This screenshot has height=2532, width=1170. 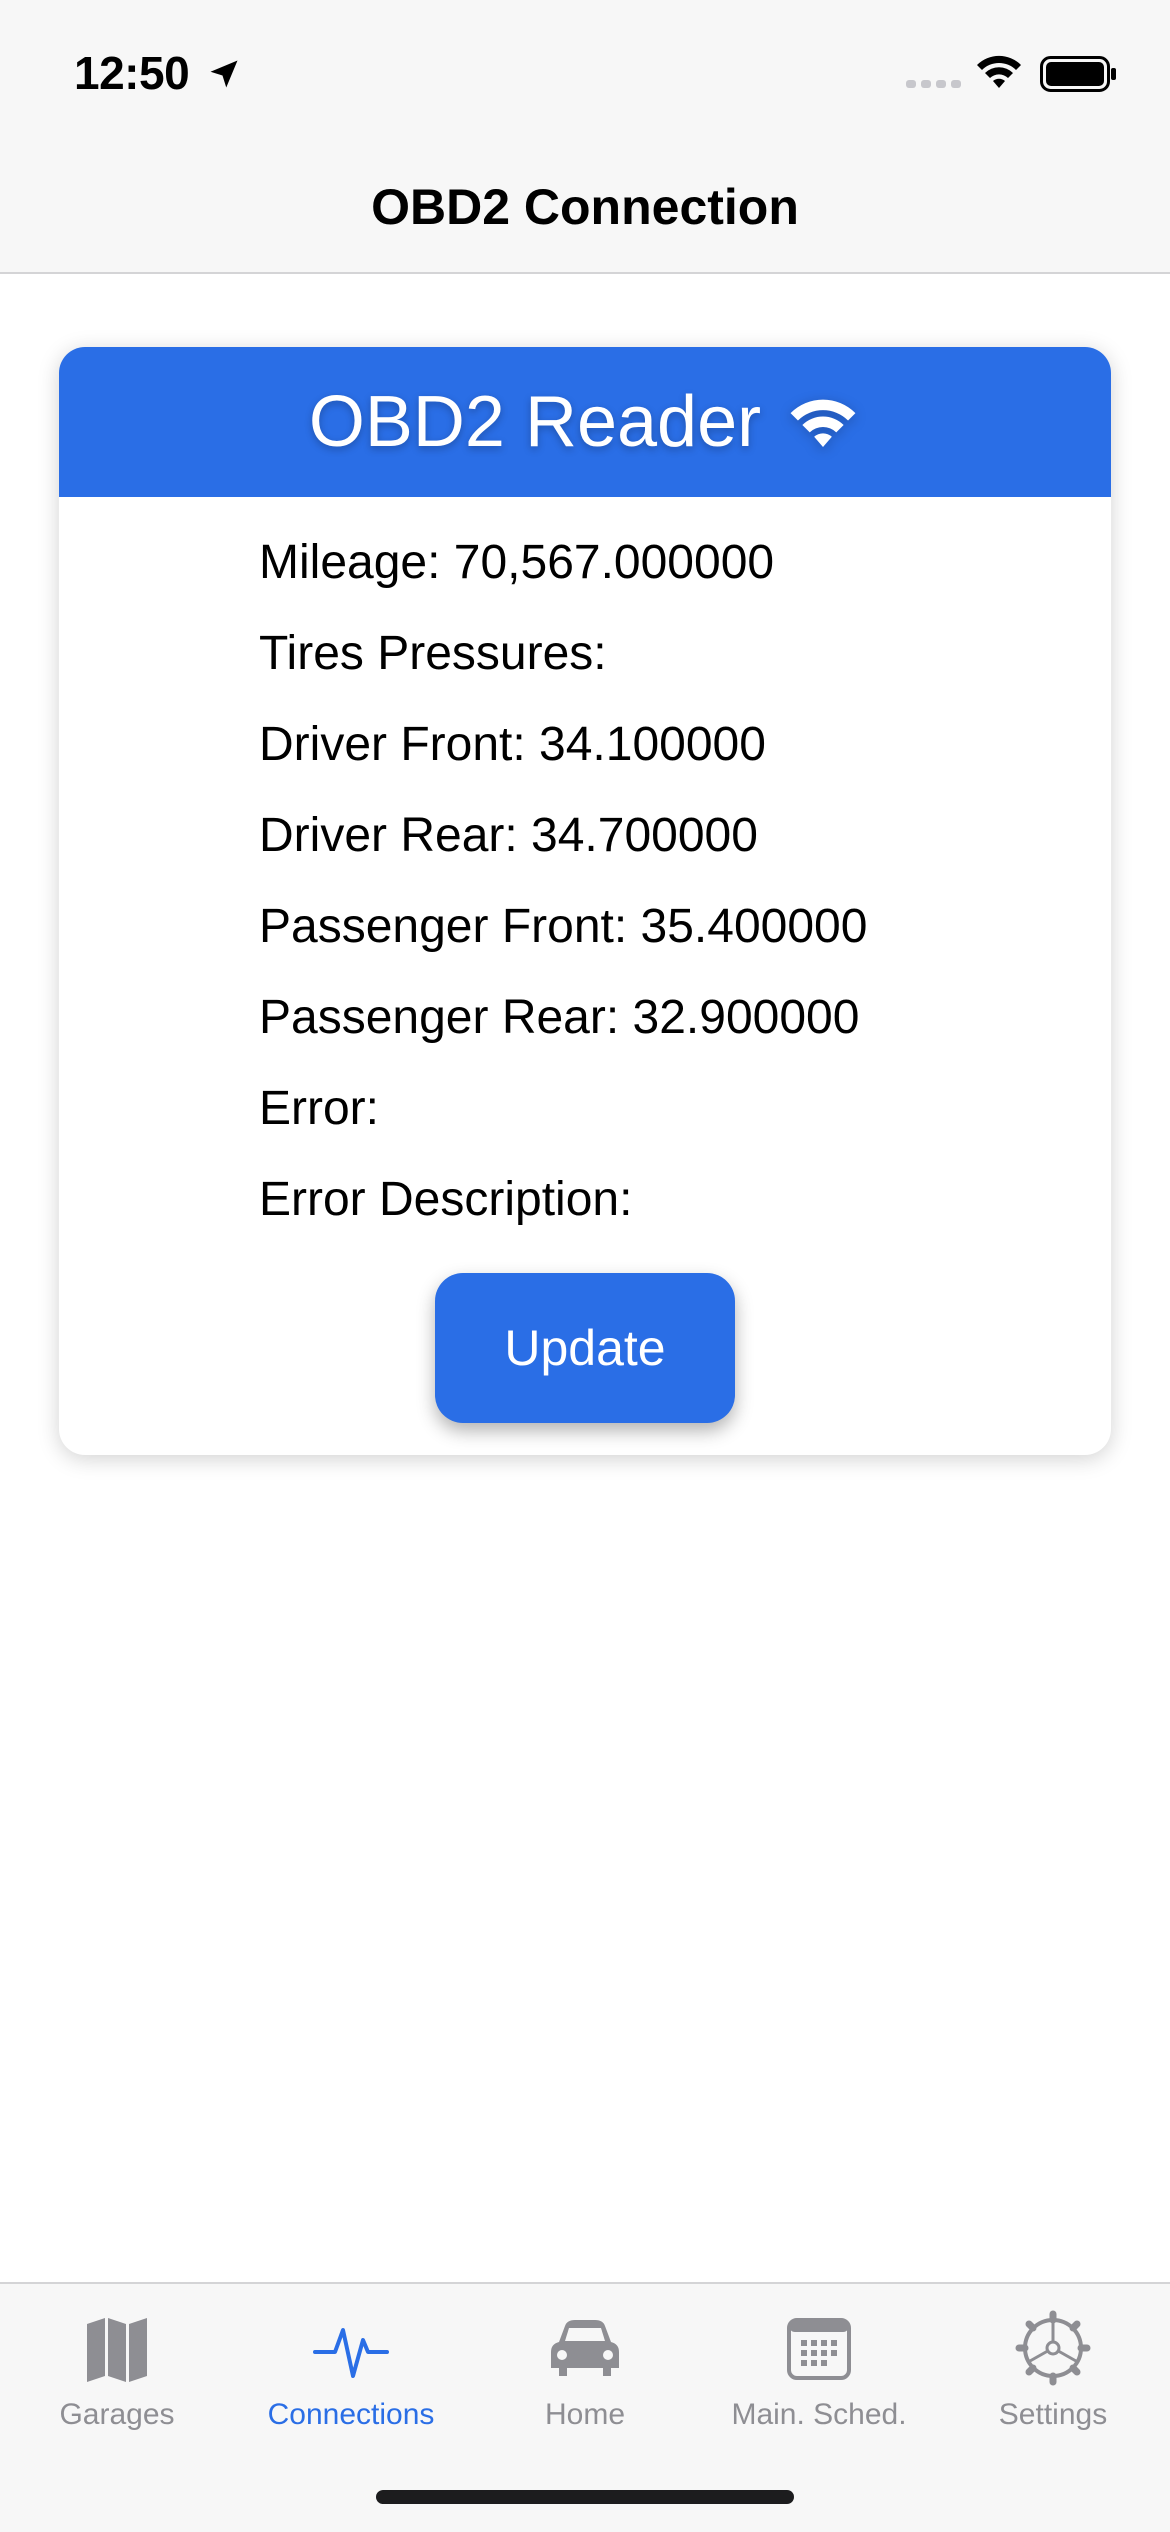 What do you see at coordinates (351, 2353) in the screenshot?
I see `pulse-icon` at bounding box center [351, 2353].